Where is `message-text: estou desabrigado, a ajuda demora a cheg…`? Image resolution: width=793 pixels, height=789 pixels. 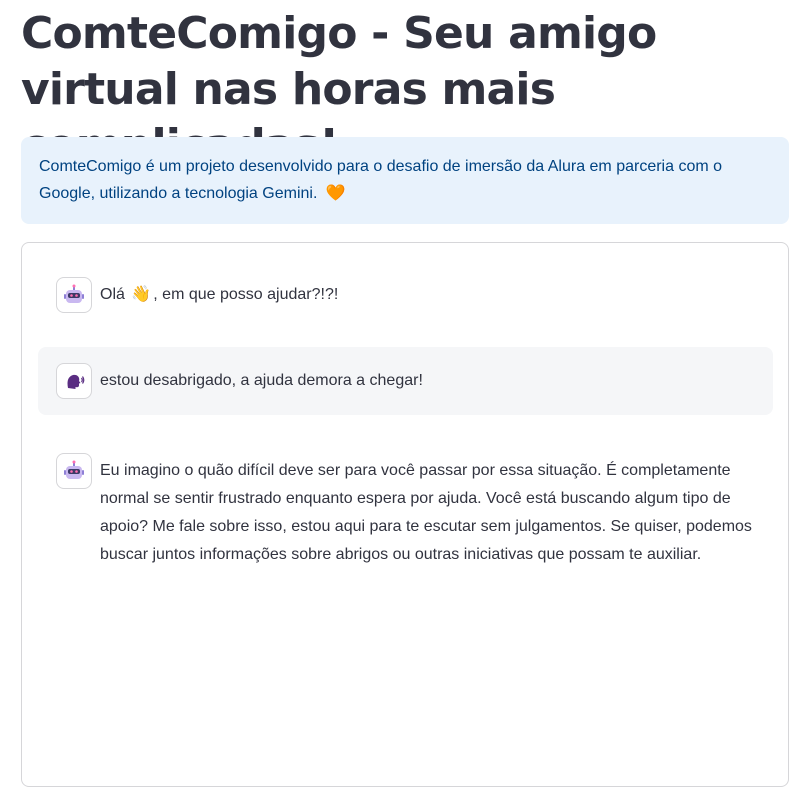 message-text: estou desabrigado, a ajuda demora a cheg… is located at coordinates (261, 380).